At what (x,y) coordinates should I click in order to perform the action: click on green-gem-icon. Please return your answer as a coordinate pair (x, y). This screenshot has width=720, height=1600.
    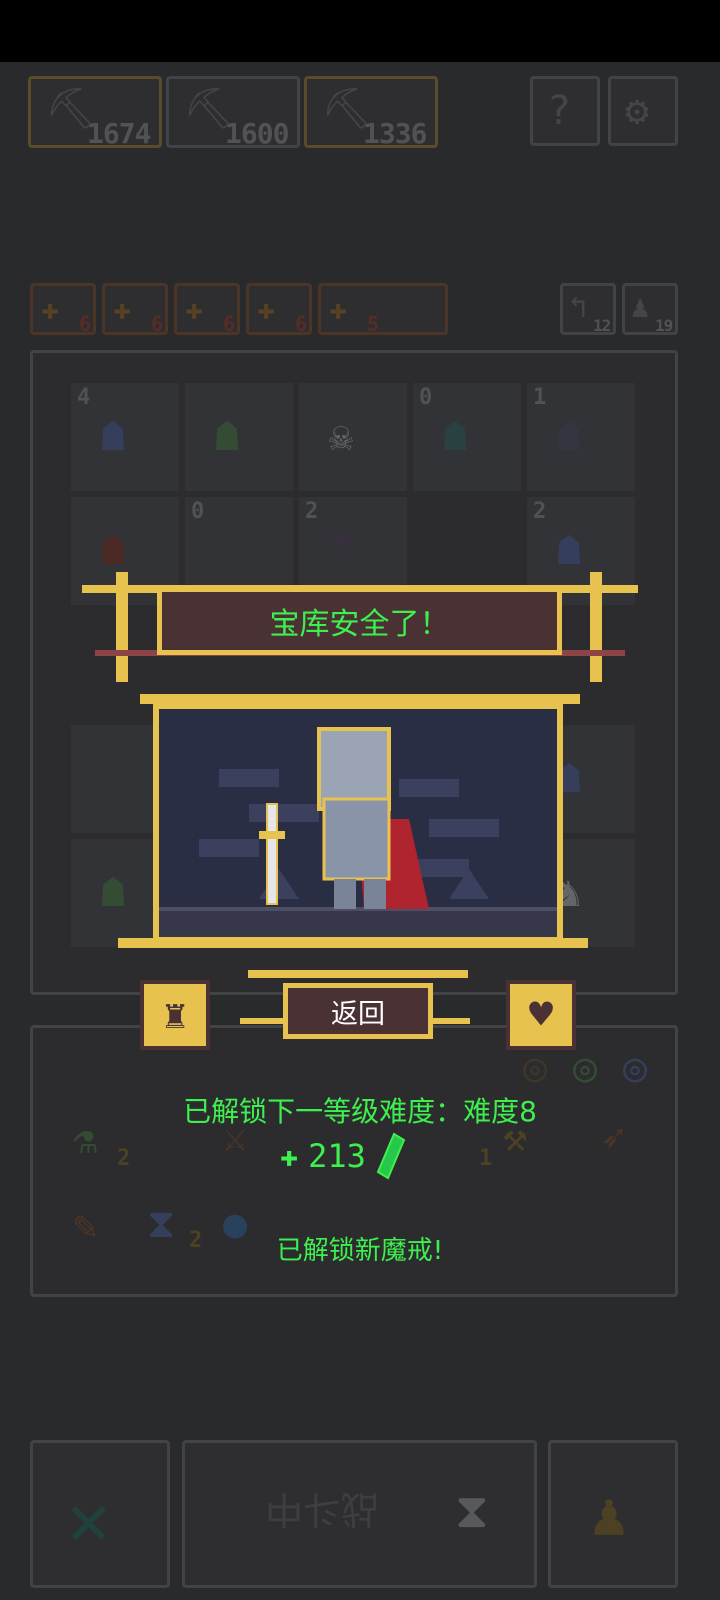
    Looking at the image, I should click on (391, 1156).